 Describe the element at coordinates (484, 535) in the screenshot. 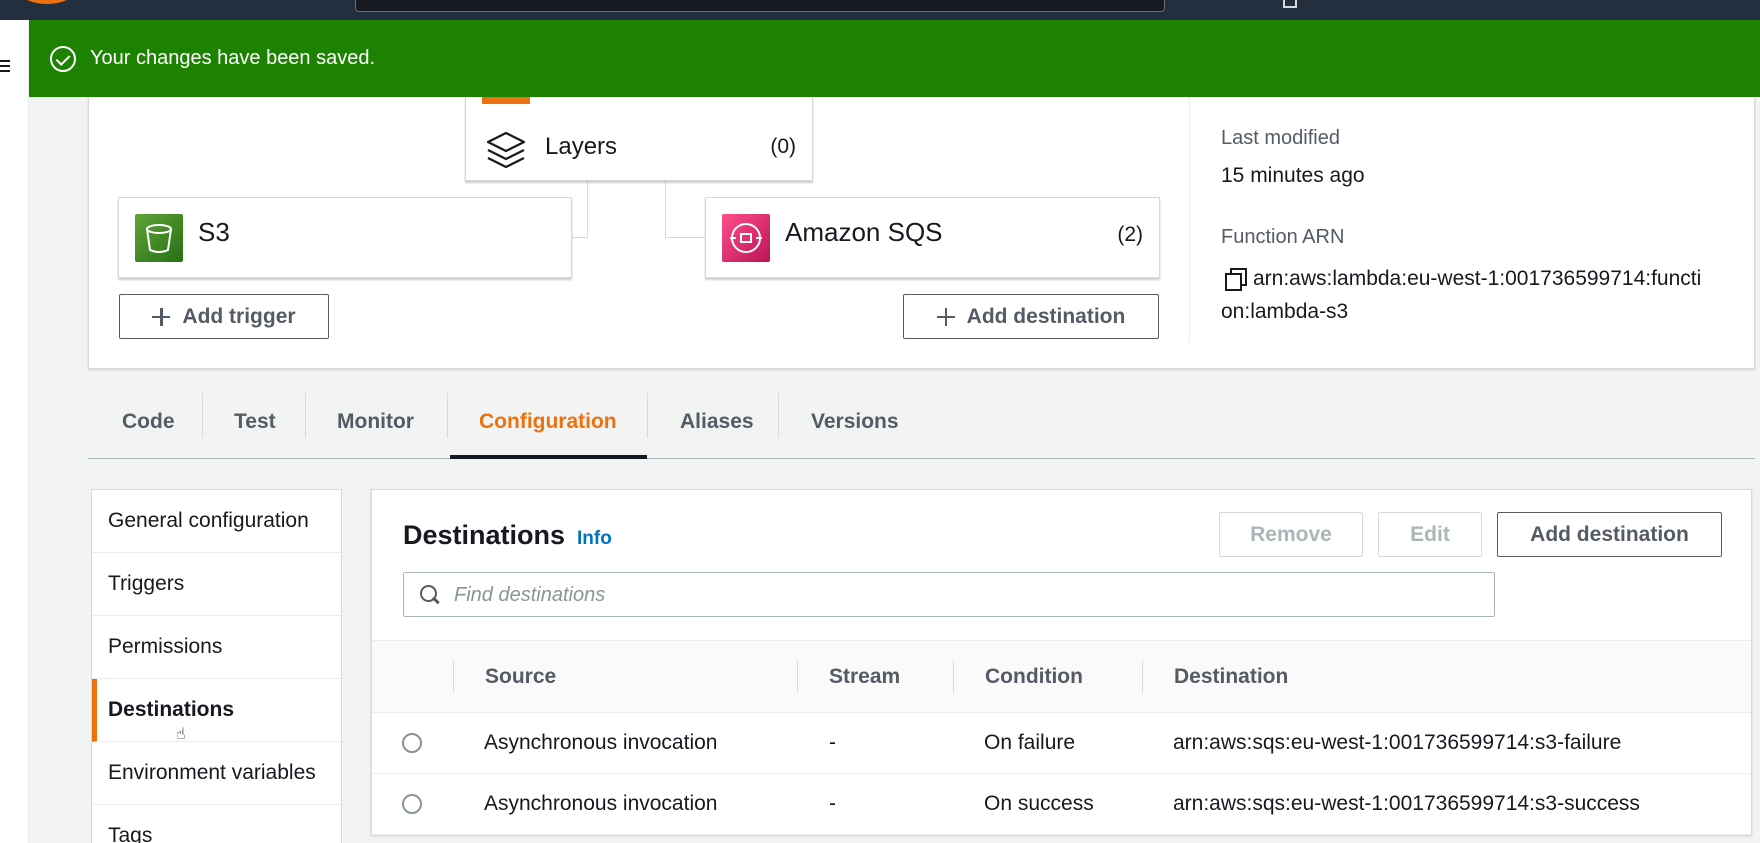

I see `destinations-title: Destinations` at that location.